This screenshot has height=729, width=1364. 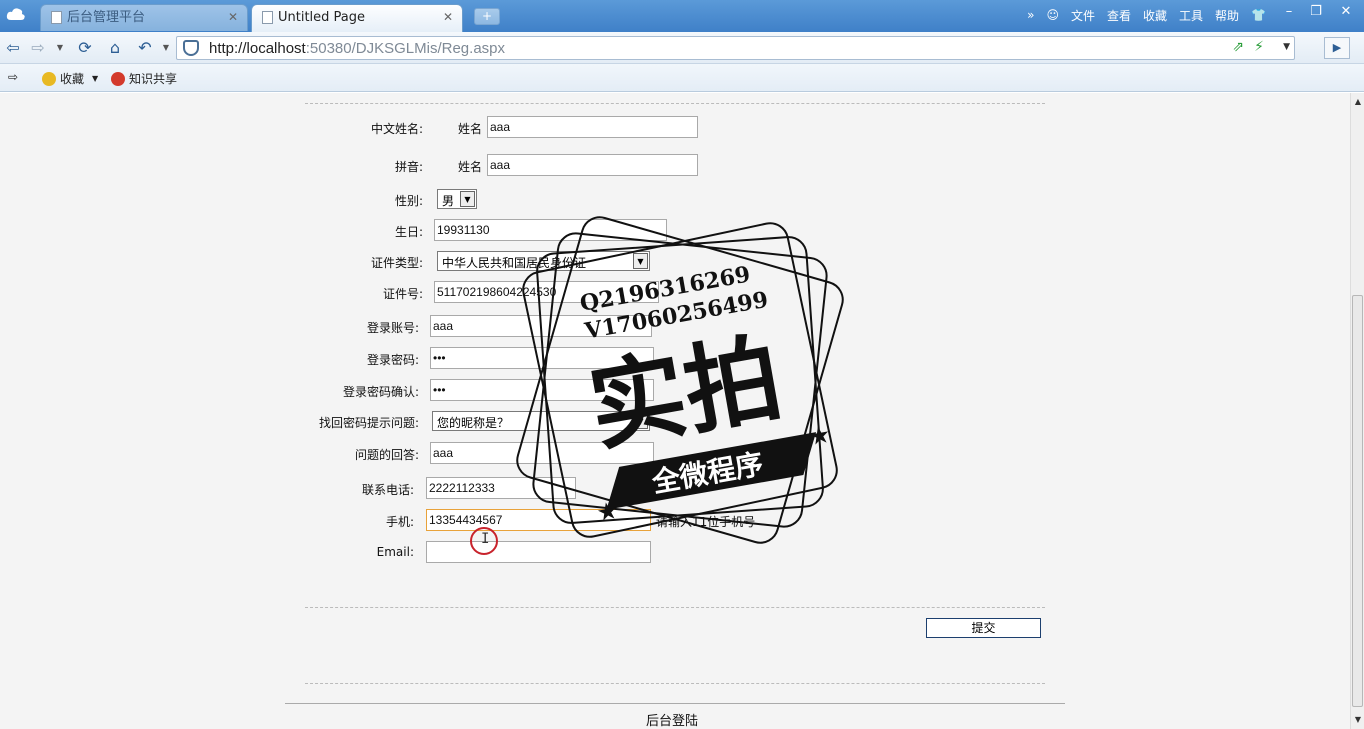 What do you see at coordinates (1259, 47) in the screenshot?
I see `lightning-icon: ⚡` at bounding box center [1259, 47].